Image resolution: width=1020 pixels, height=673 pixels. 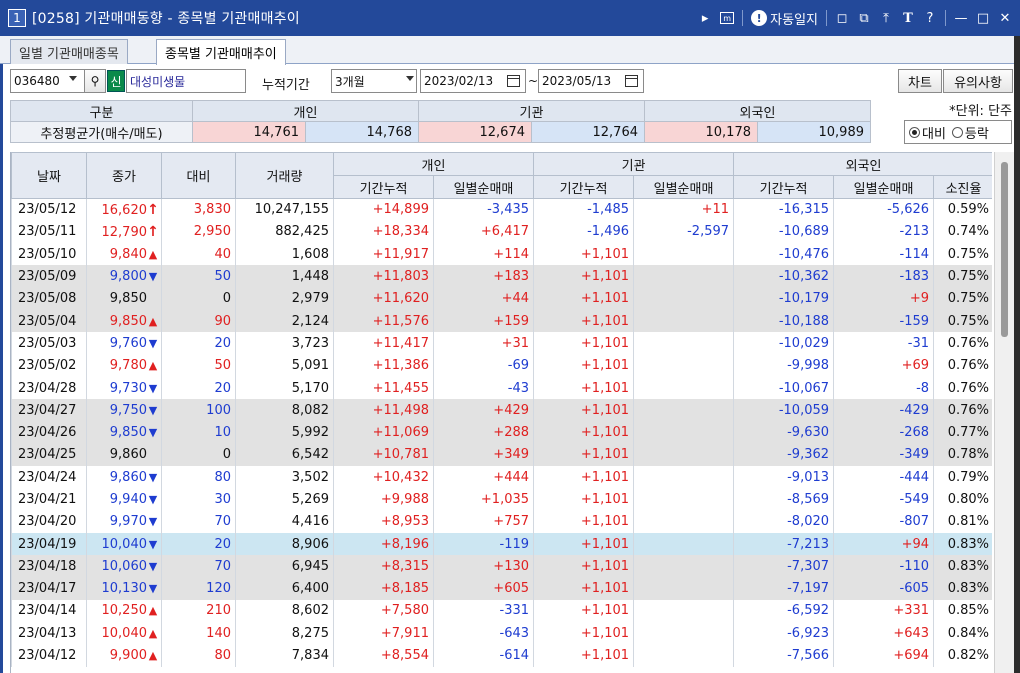 What do you see at coordinates (962, 187) in the screenshot?
I see `col-exhaustion-rate: 소진율` at bounding box center [962, 187].